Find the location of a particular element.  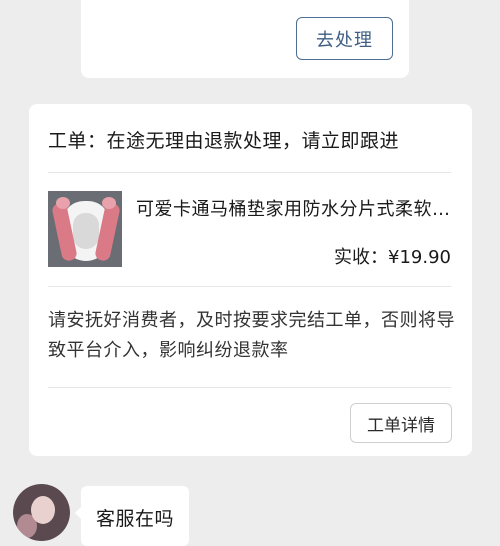

avatar-face is located at coordinates (43, 510).